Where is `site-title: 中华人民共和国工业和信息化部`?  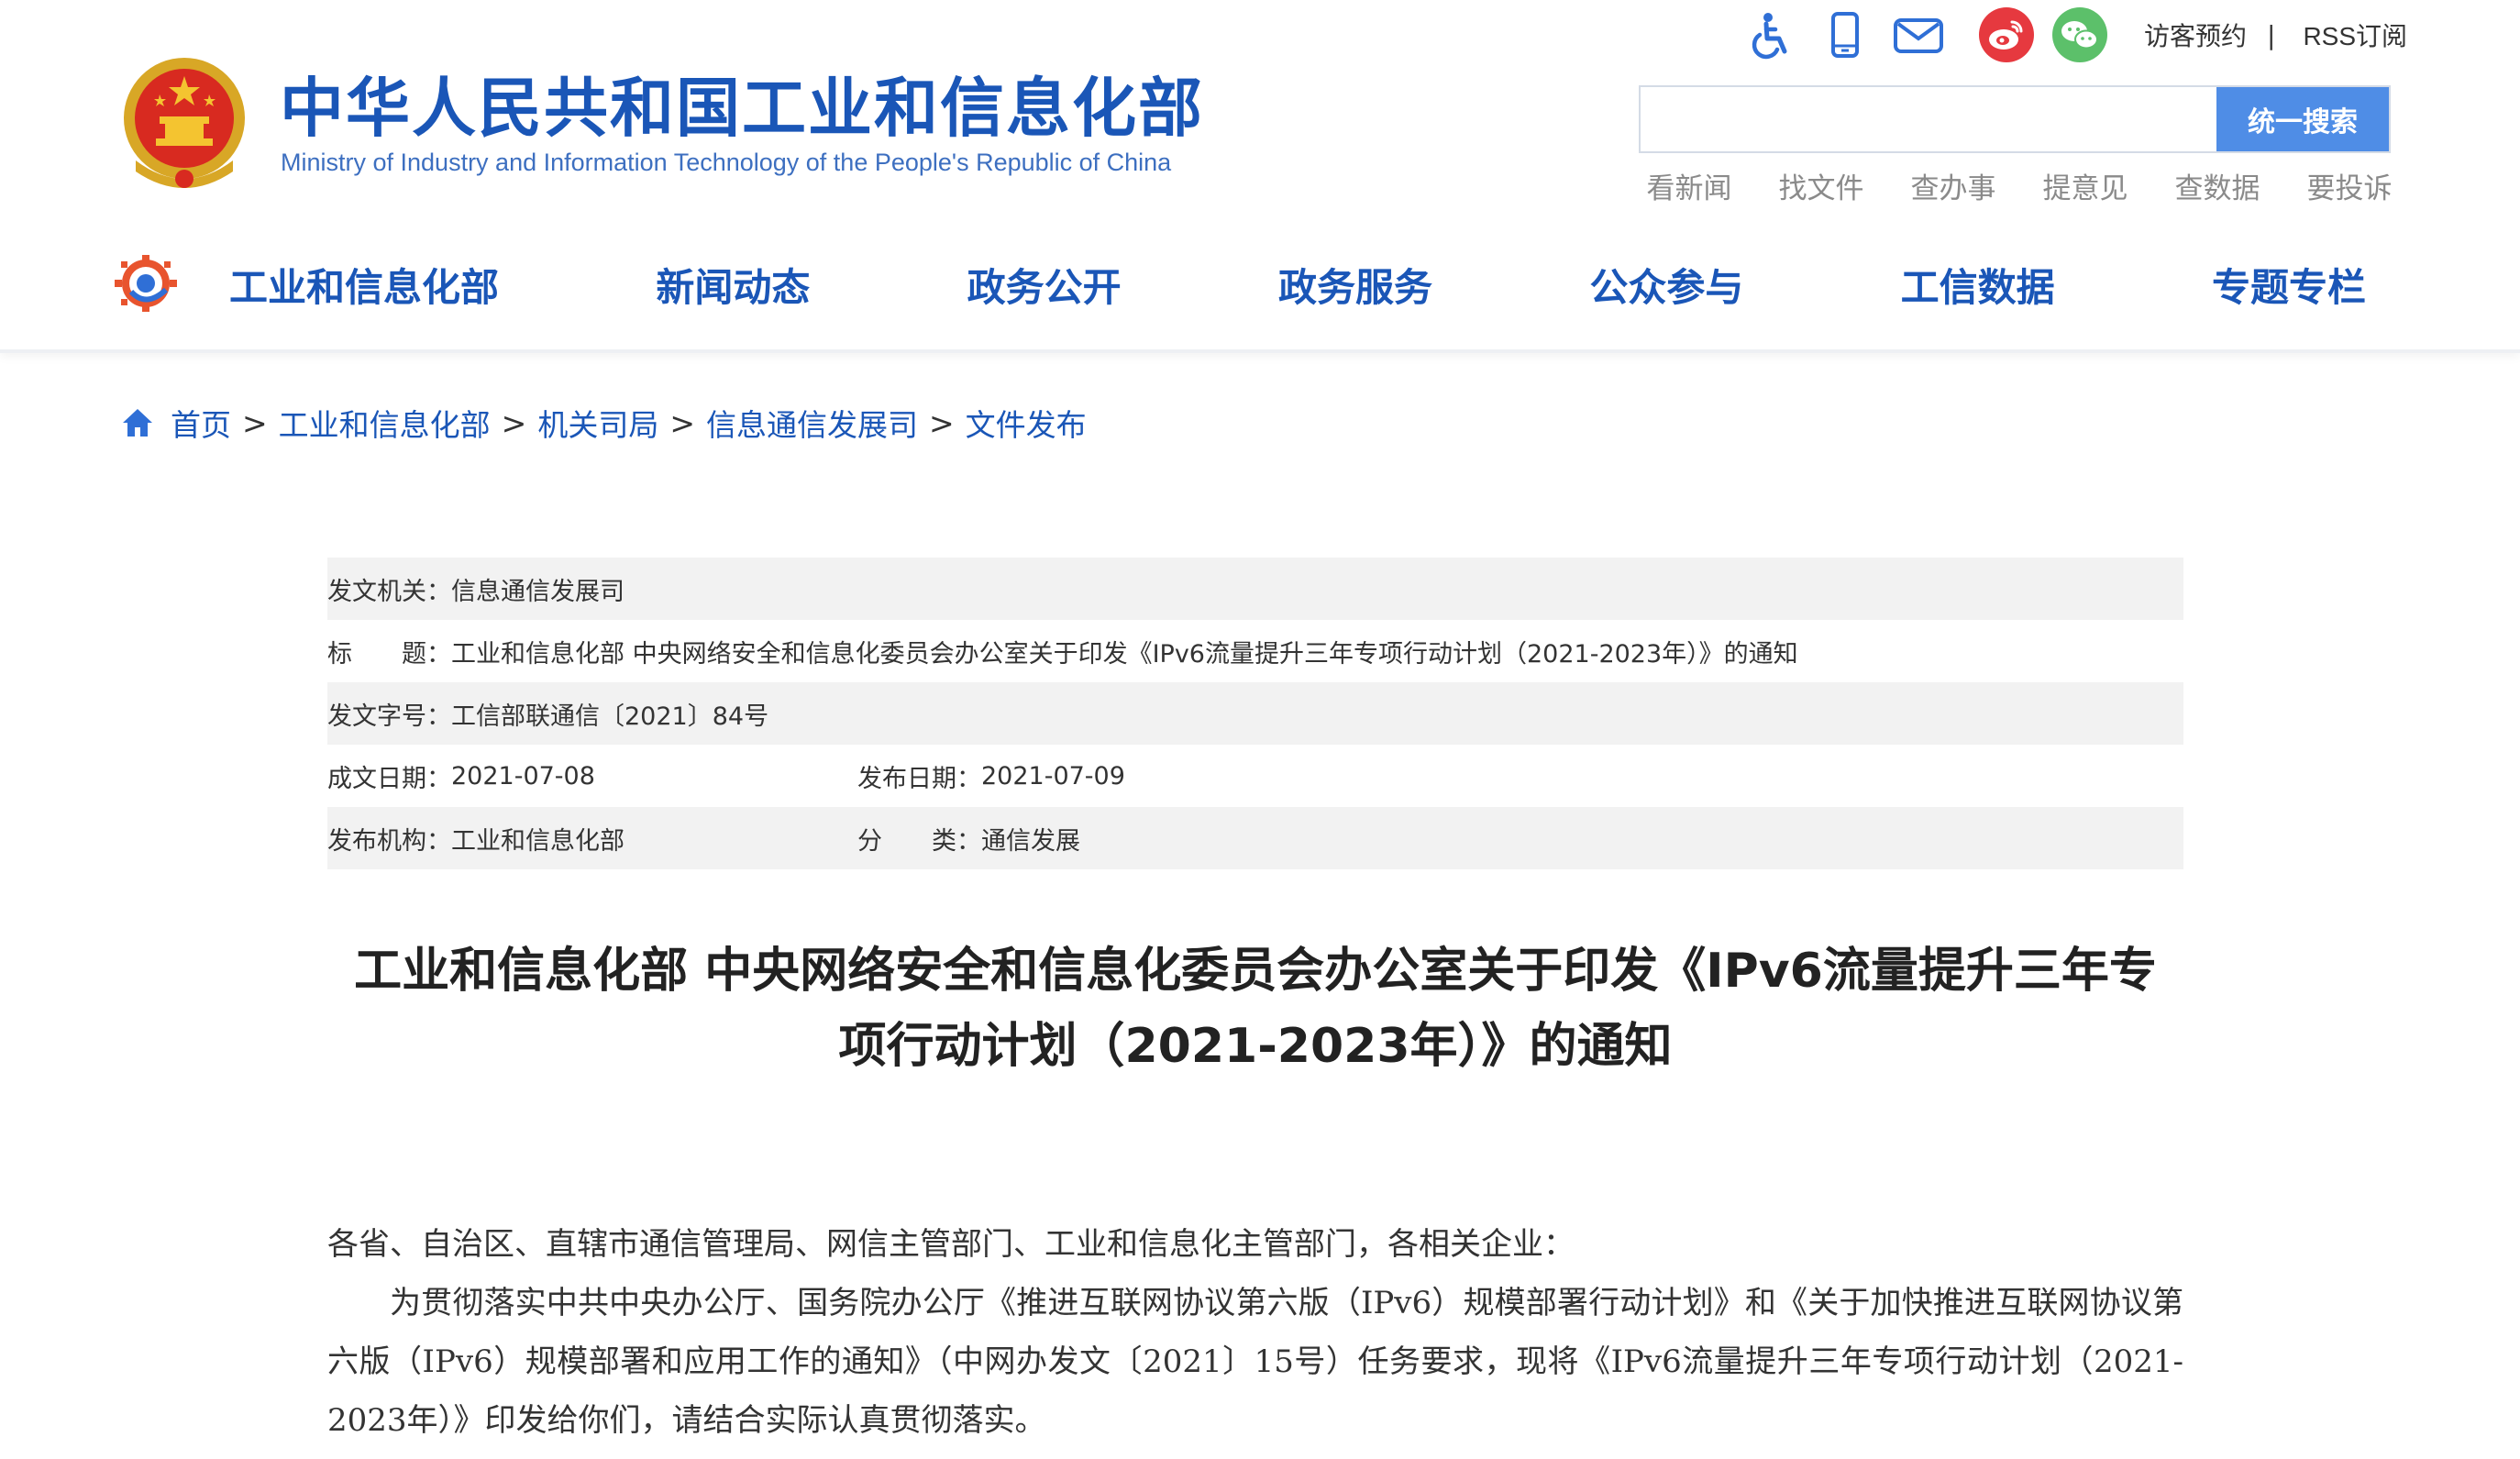
site-title: 中华人民共和国工业和信息化部 is located at coordinates (742, 103).